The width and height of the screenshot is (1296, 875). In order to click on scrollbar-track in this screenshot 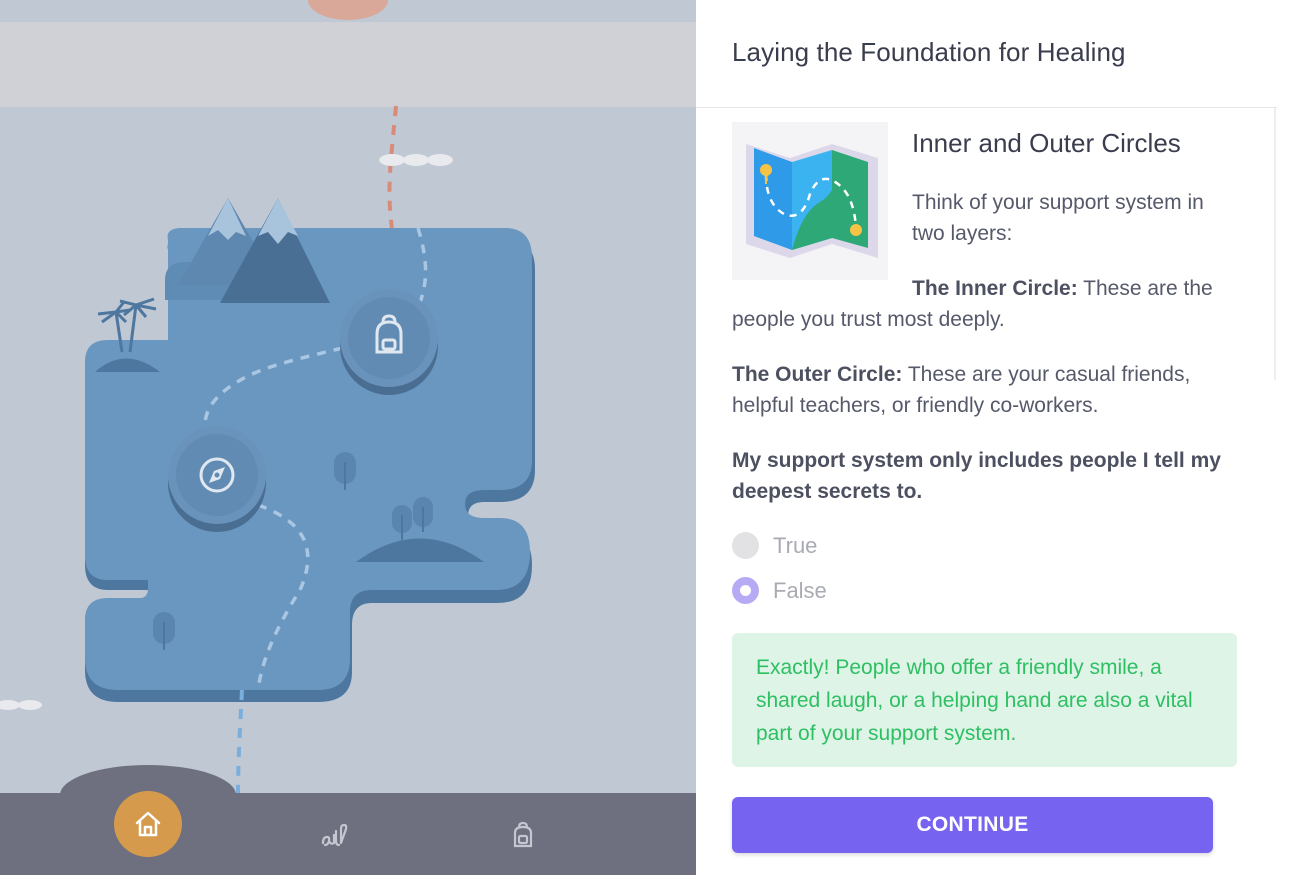, I will do `click(1275, 244)`.